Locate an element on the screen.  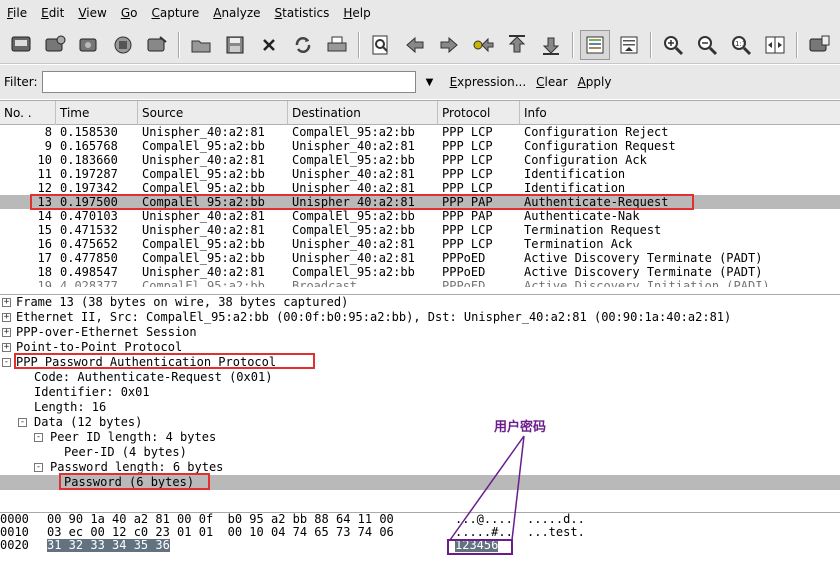
save-icon is located at coordinates (235, 45).